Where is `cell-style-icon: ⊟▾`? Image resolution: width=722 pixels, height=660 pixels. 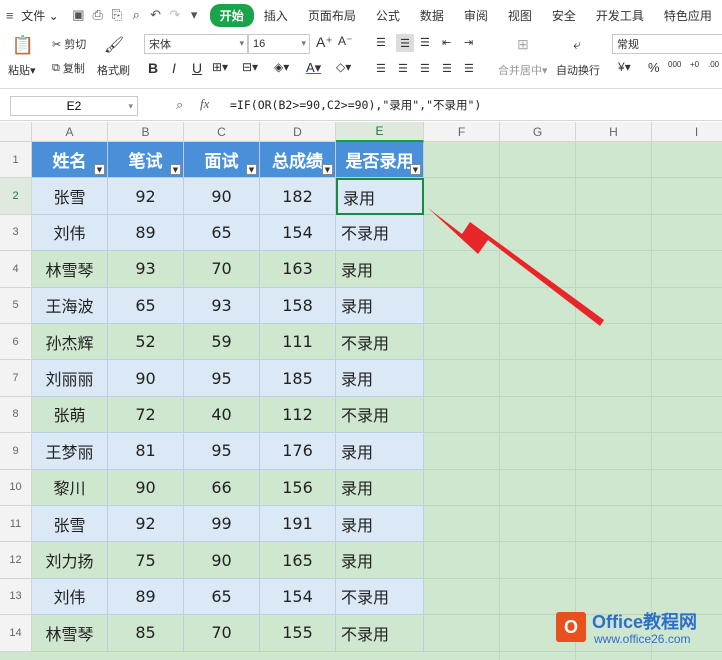
cell-style-icon: ⊟▾ is located at coordinates (250, 67).